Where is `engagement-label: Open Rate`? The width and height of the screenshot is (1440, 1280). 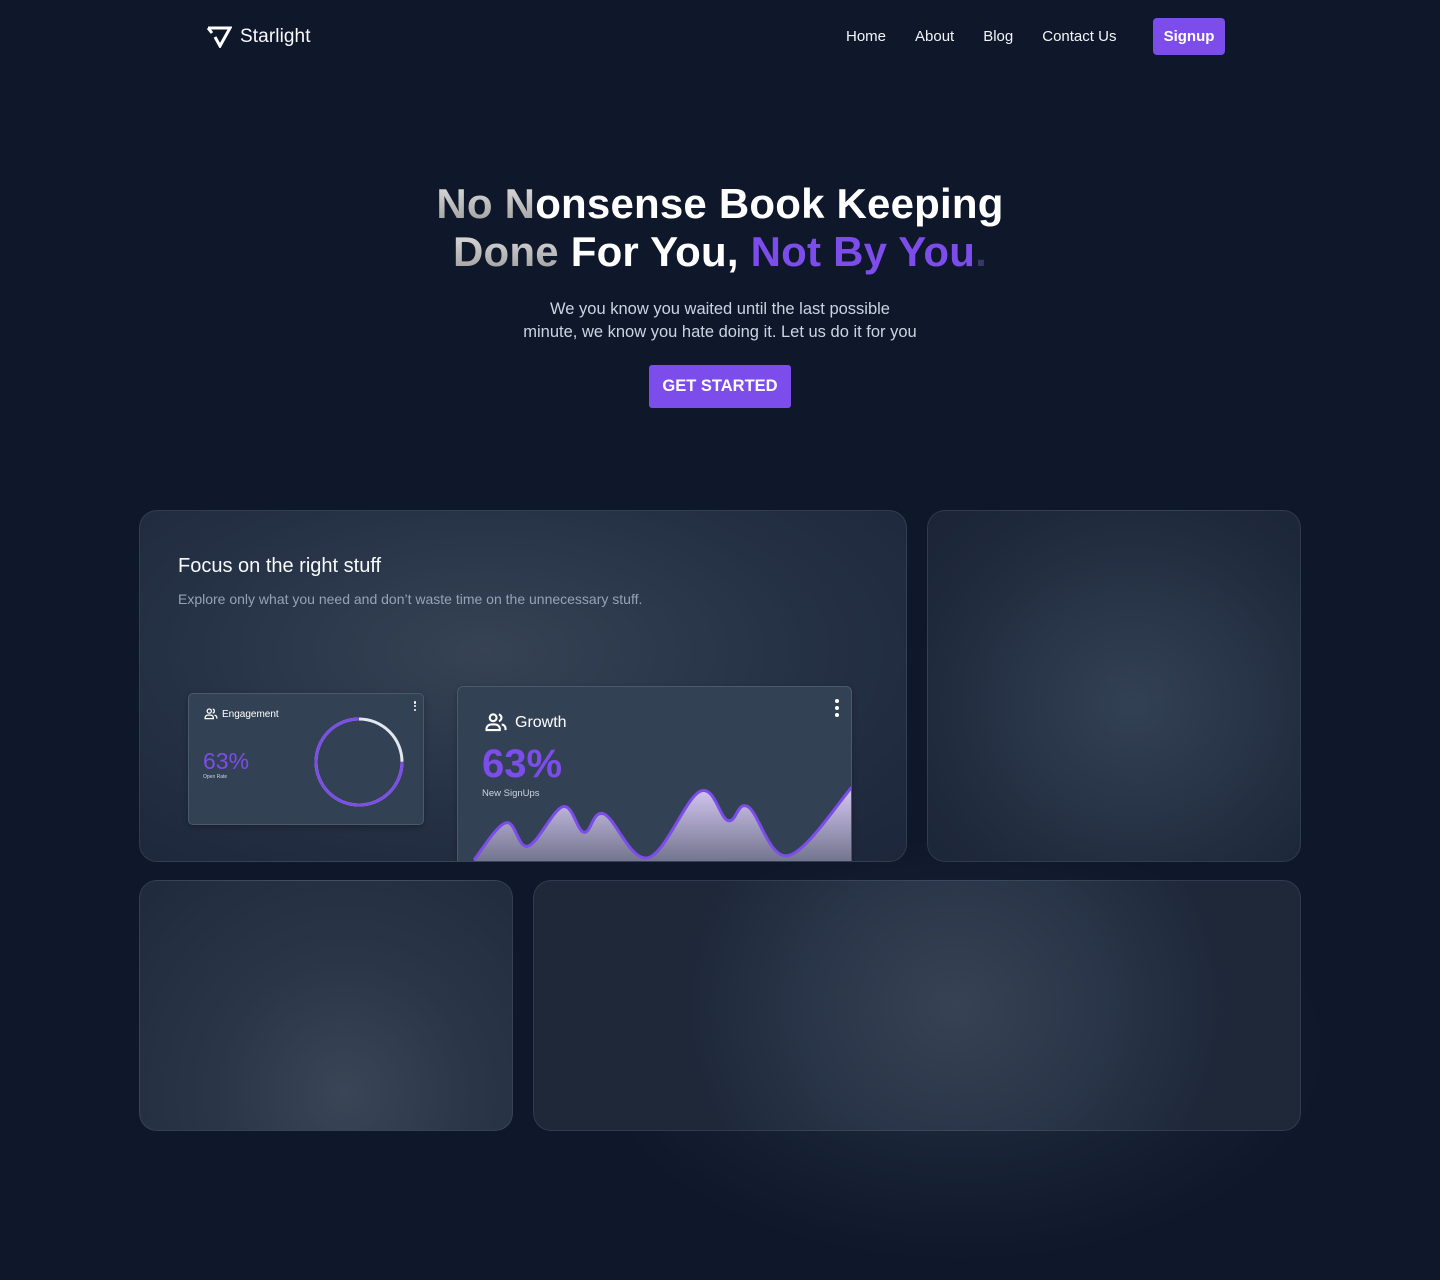 engagement-label: Open Rate is located at coordinates (215, 777).